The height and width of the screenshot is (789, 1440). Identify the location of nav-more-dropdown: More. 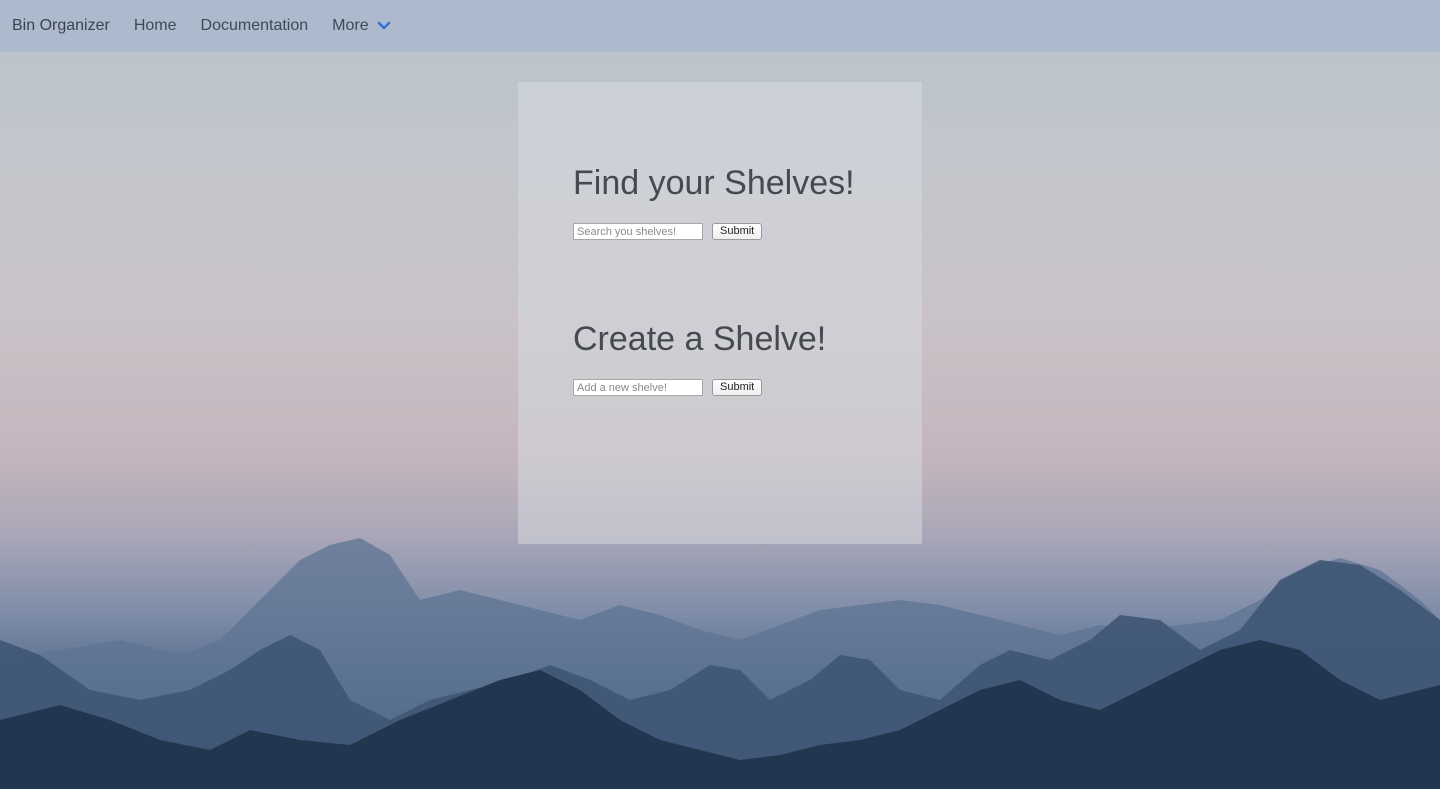
(361, 26).